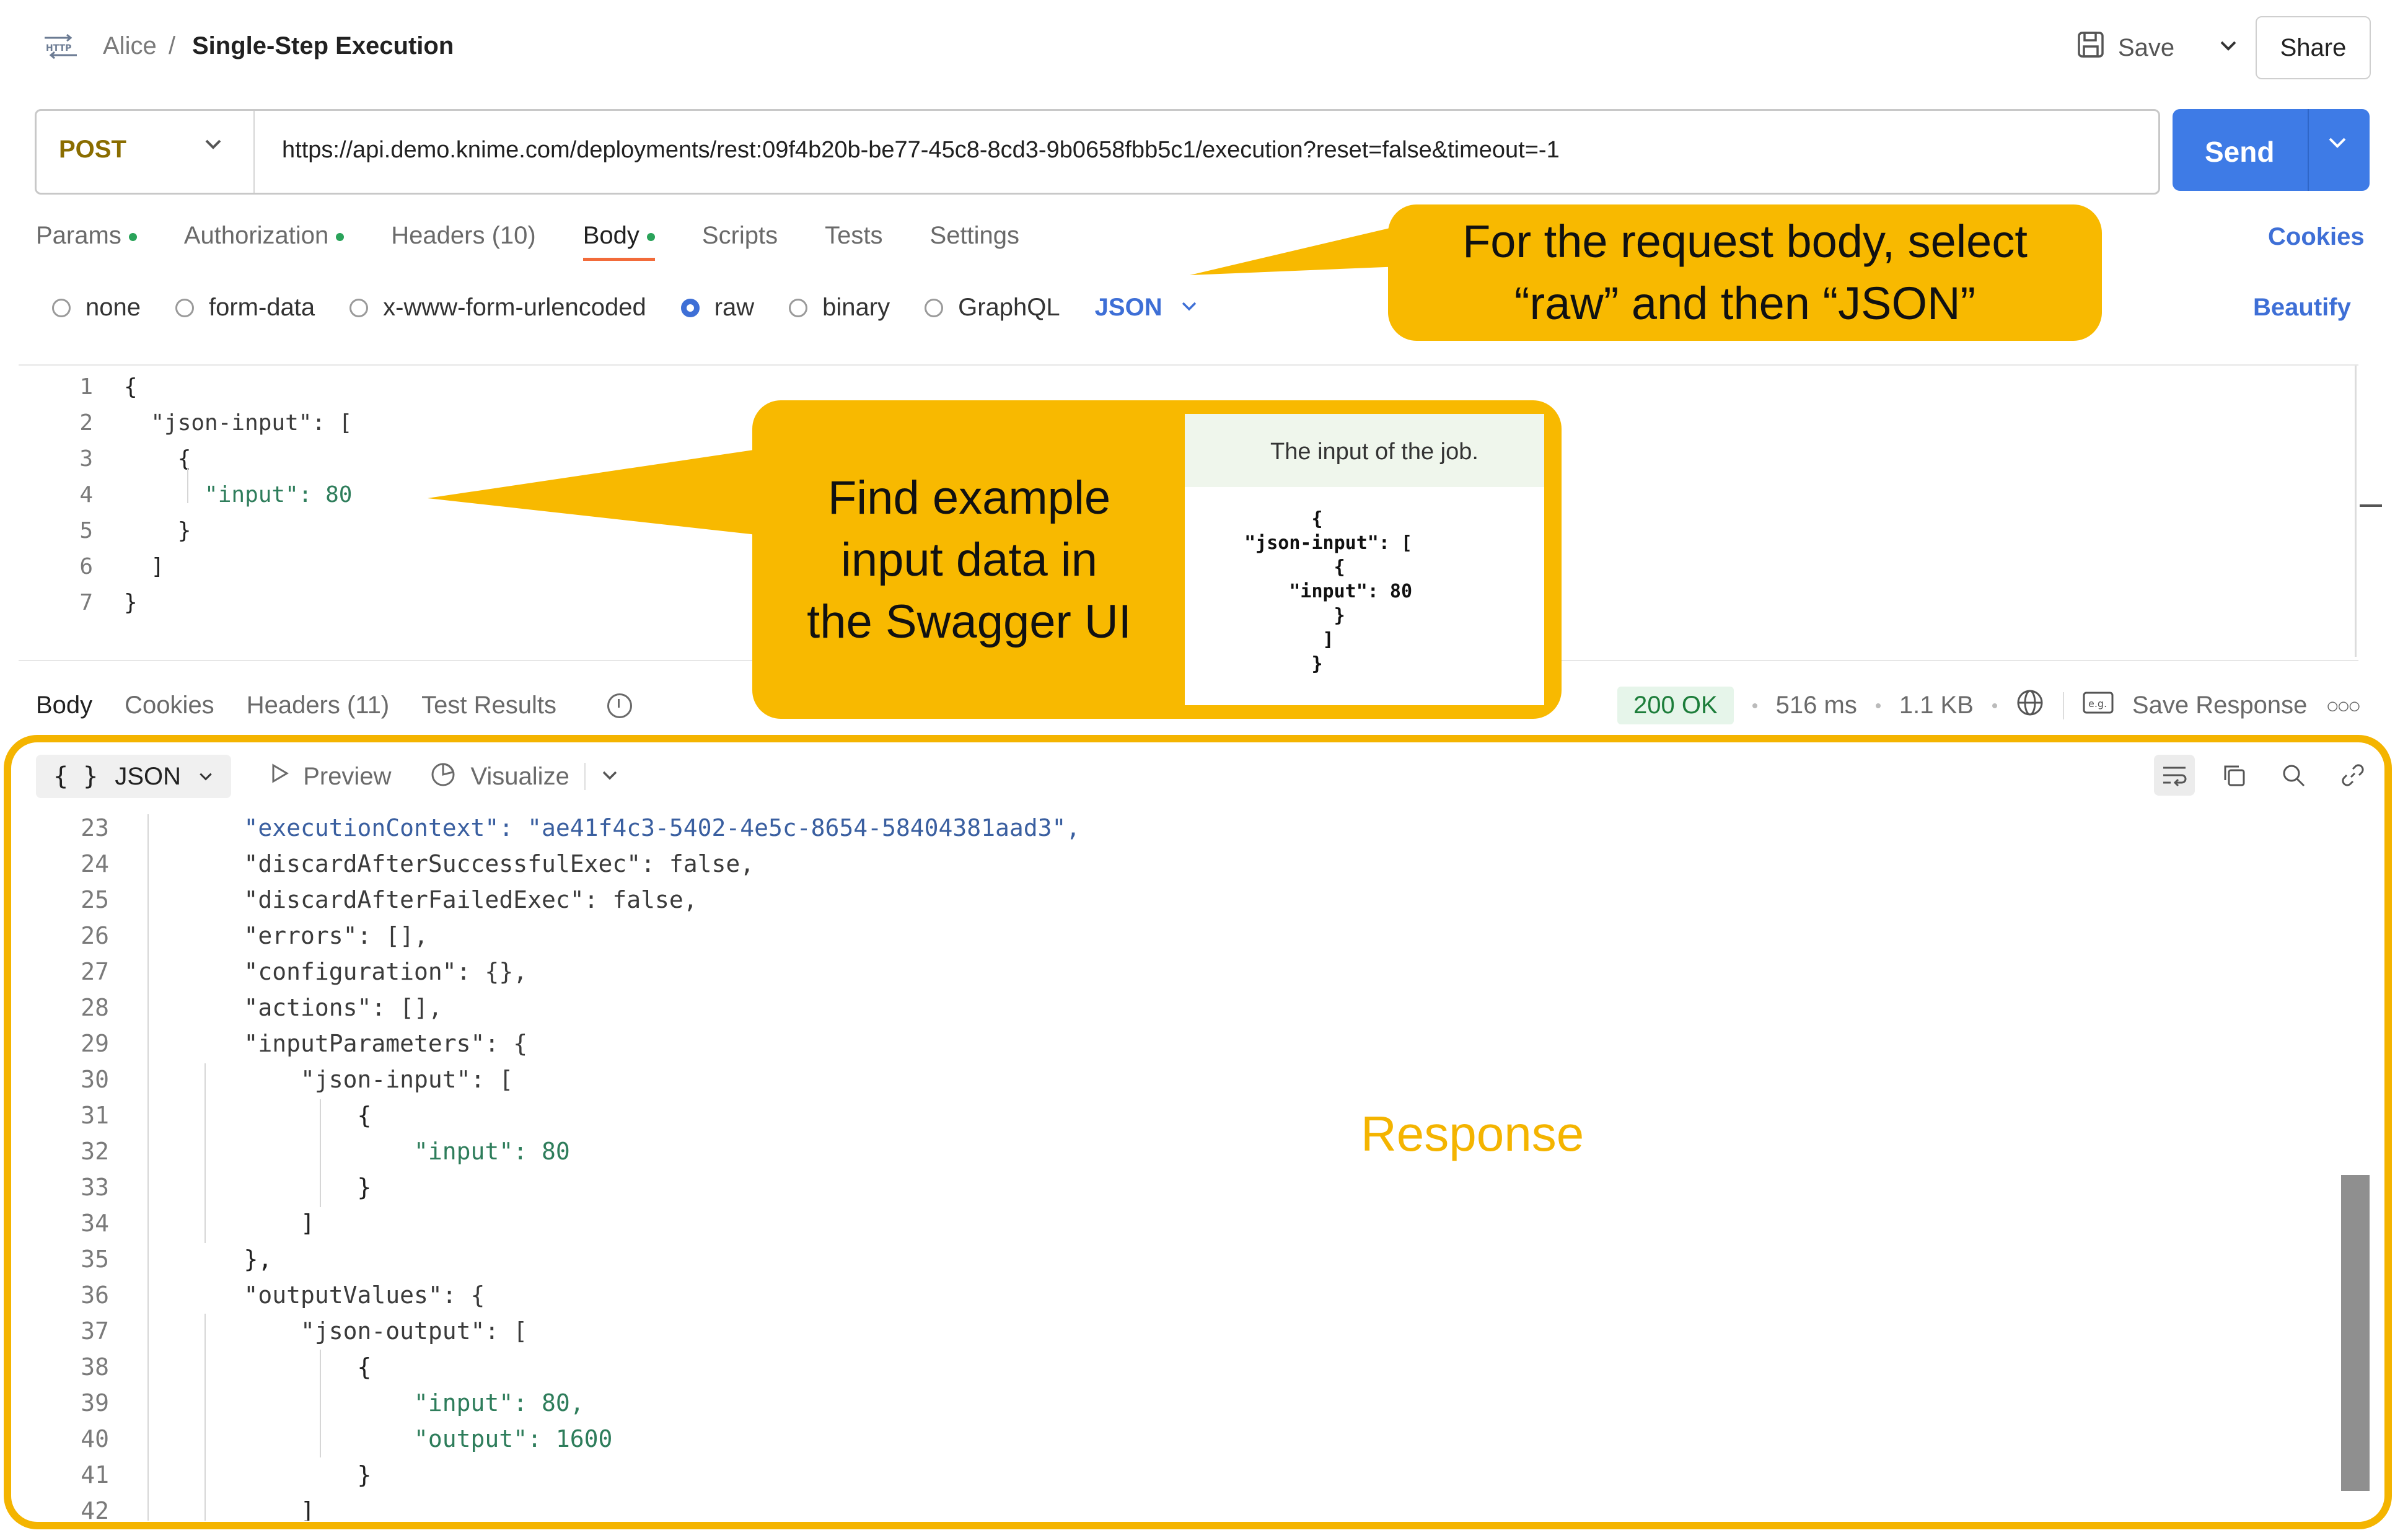 The image size is (2408, 1538). Describe the element at coordinates (59, 48) in the screenshot. I see `svg-text: HTTP` at that location.